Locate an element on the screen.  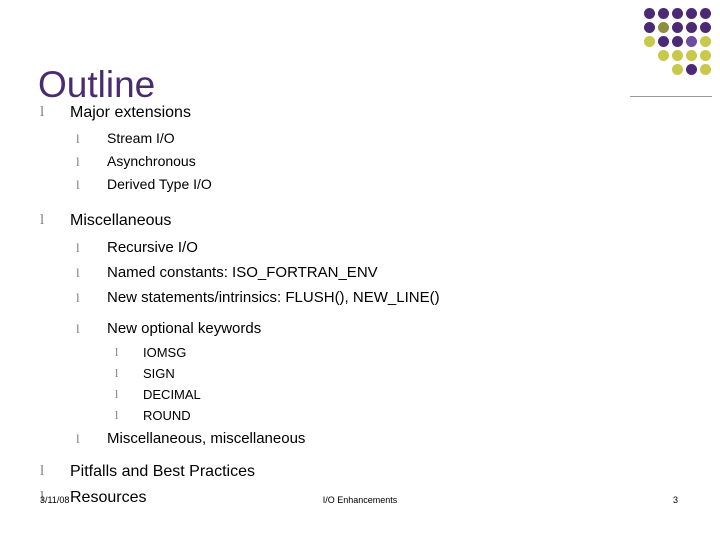
dot-grid-decoration is located at coordinates (678, 47).